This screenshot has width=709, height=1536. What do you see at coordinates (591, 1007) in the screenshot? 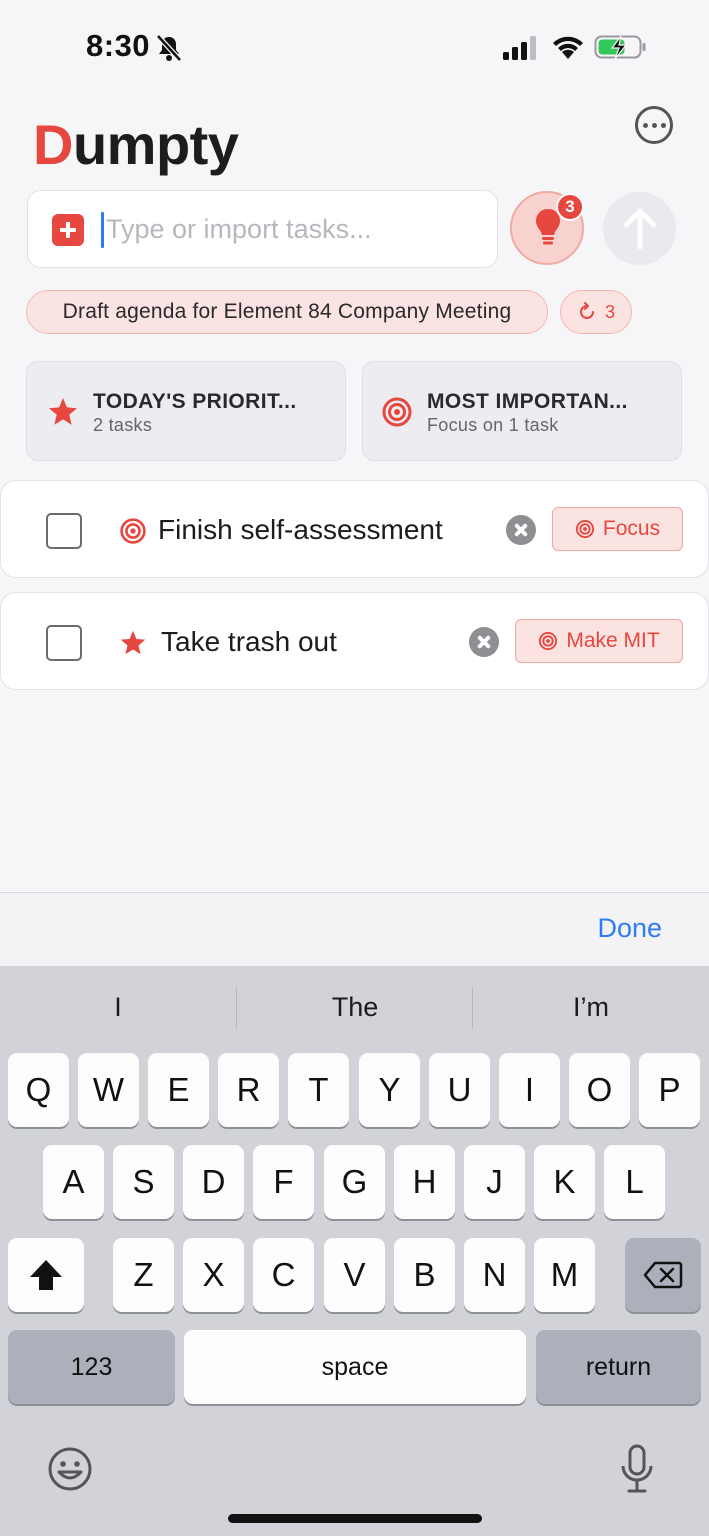
I see `prediction-item: I’m` at bounding box center [591, 1007].